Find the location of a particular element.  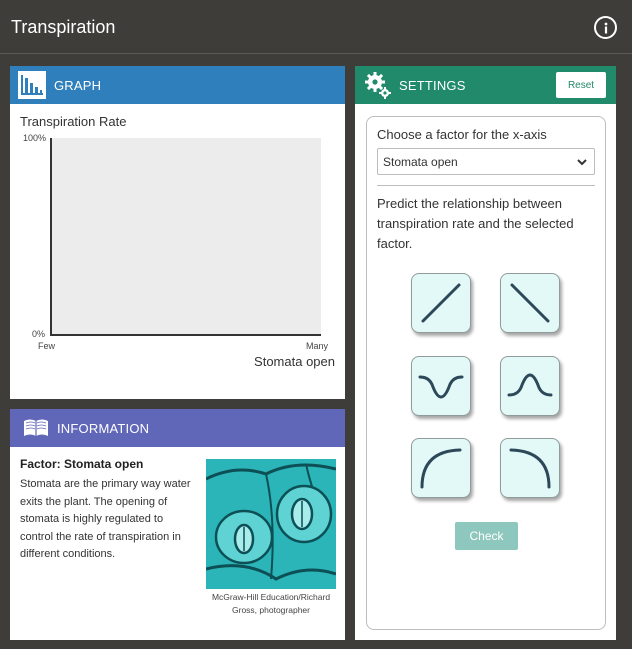

declining-curve-icon is located at coordinates (530, 468).